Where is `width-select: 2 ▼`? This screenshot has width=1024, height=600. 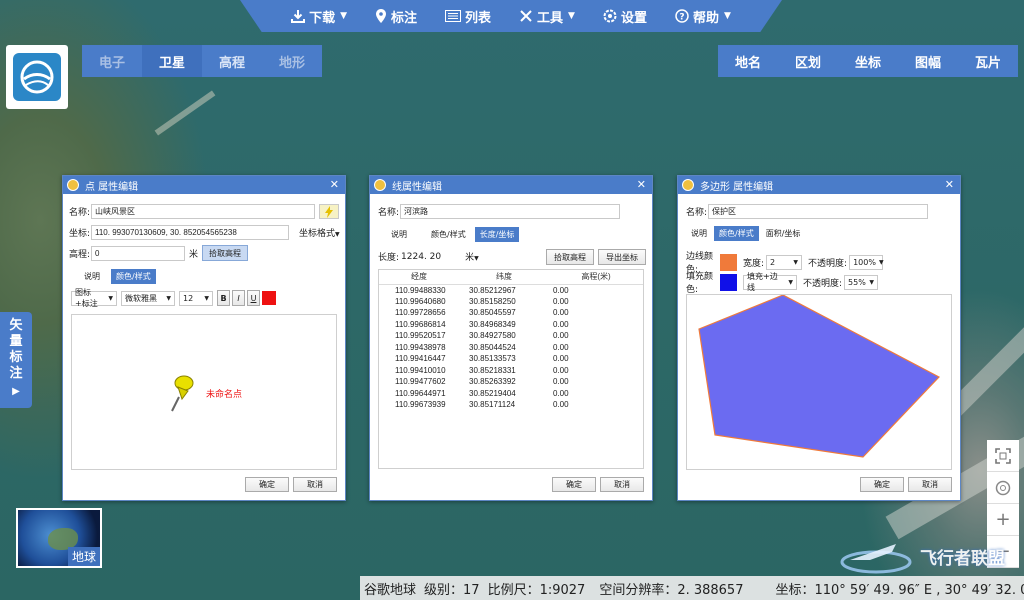 width-select: 2 ▼ is located at coordinates (784, 262).